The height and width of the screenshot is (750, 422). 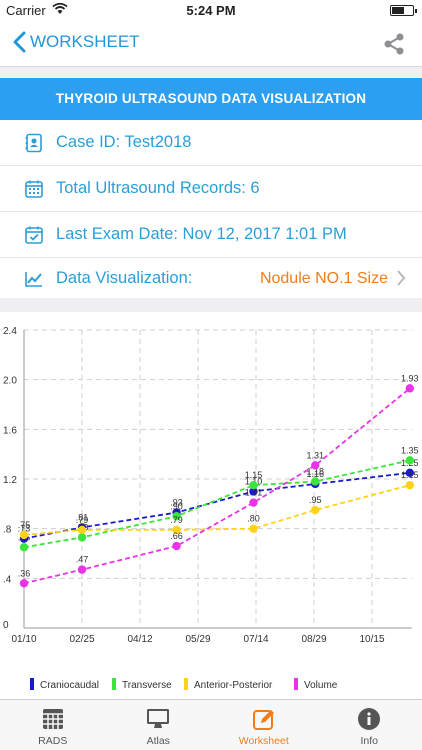 What do you see at coordinates (254, 493) in the screenshot?
I see `data-label: 1.01` at bounding box center [254, 493].